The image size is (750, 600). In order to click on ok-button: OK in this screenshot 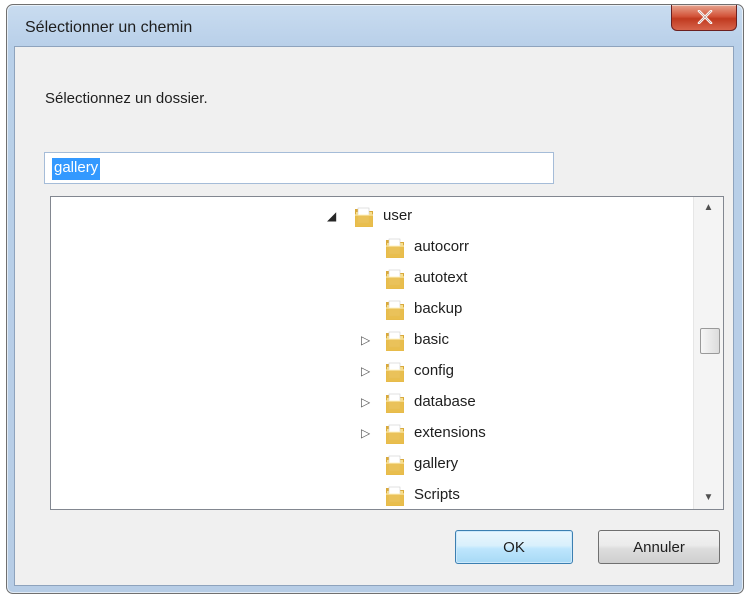, I will do `click(514, 547)`.